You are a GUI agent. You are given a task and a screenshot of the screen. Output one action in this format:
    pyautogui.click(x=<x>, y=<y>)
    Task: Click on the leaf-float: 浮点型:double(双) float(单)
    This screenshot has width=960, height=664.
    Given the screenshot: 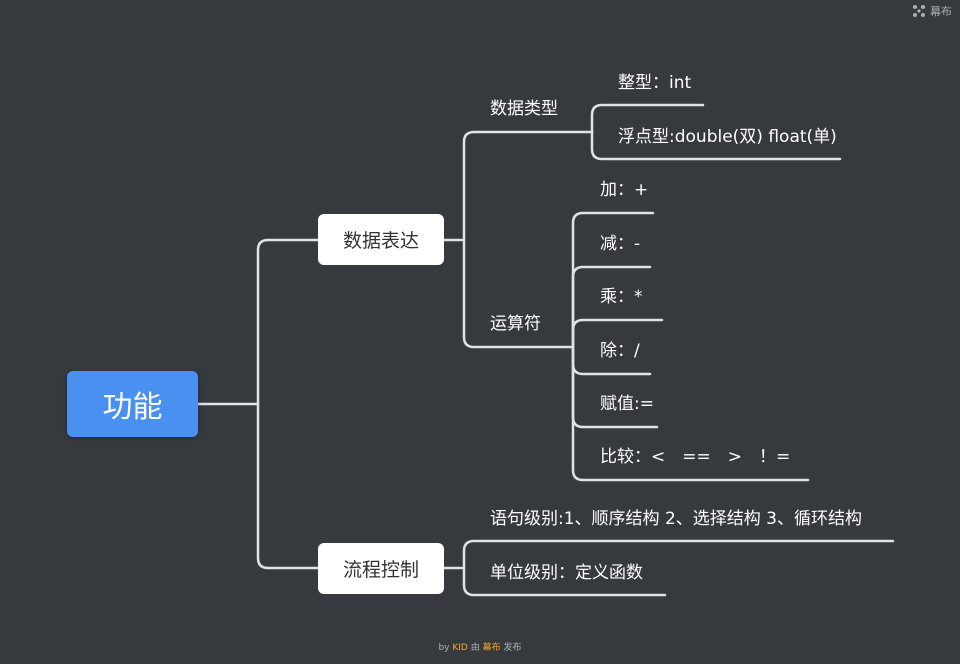 What is the action you would take?
    pyautogui.click(x=727, y=137)
    